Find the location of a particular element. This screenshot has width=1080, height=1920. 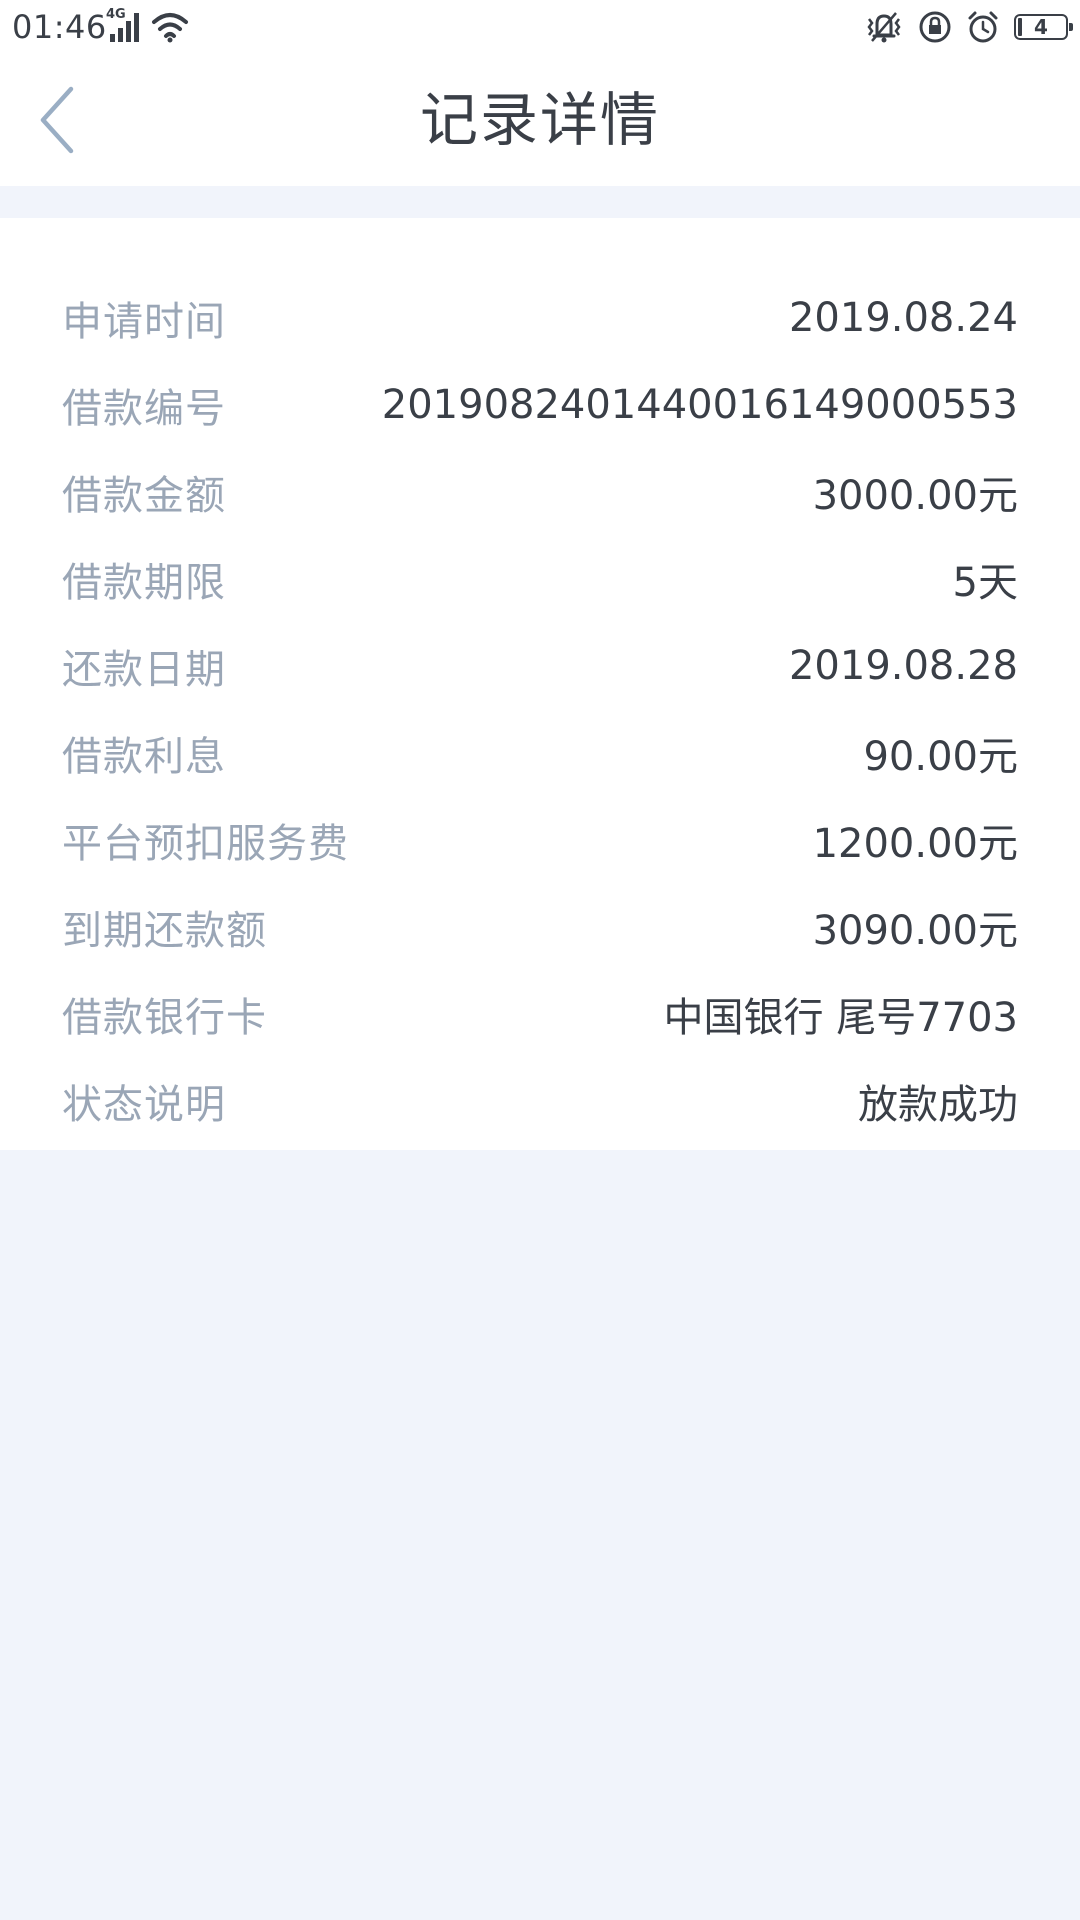

detail-value: 90.00元 is located at coordinates (940, 756).